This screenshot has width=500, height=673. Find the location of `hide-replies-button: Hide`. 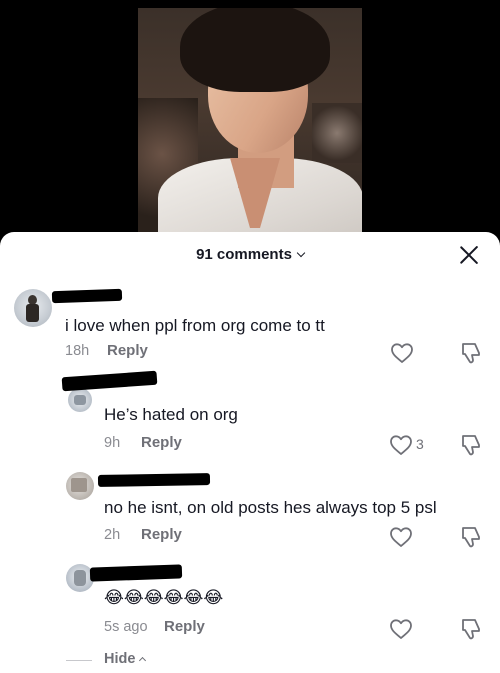

hide-replies-button: Hide is located at coordinates (125, 659).